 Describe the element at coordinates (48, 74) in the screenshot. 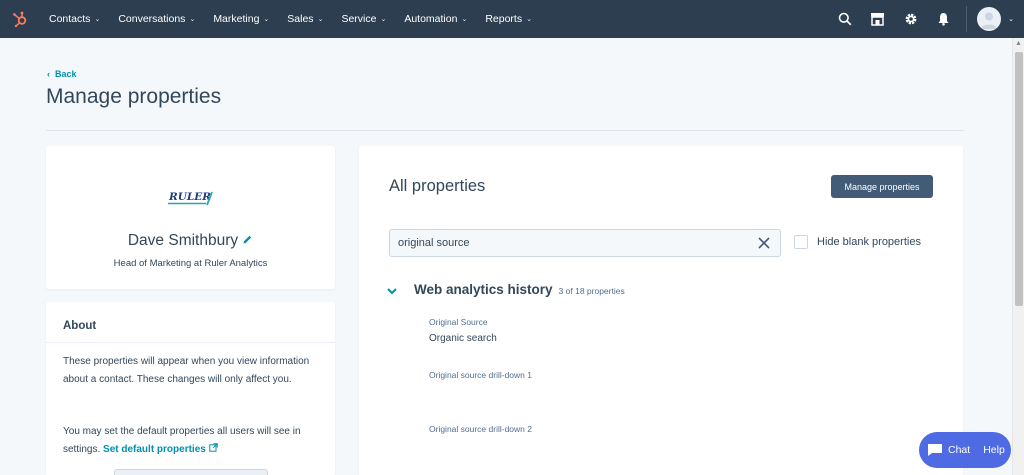

I see `chevron-left-icon: ‹` at that location.